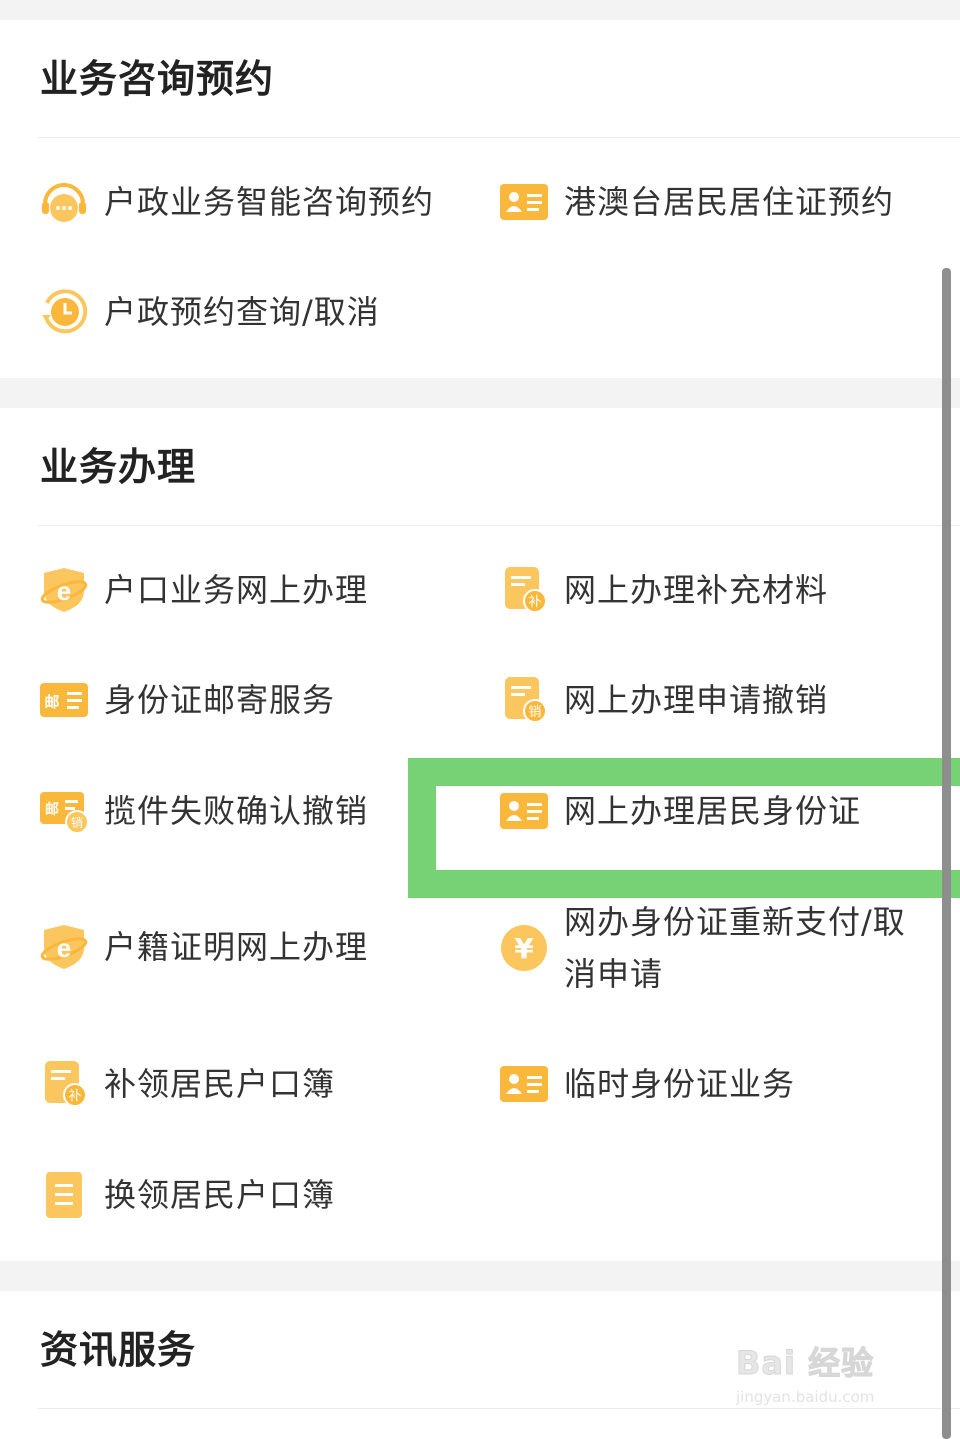 The height and width of the screenshot is (1439, 960). Describe the element at coordinates (64, 811) in the screenshot. I see `mail-cancel-icon: 邮 销` at that location.